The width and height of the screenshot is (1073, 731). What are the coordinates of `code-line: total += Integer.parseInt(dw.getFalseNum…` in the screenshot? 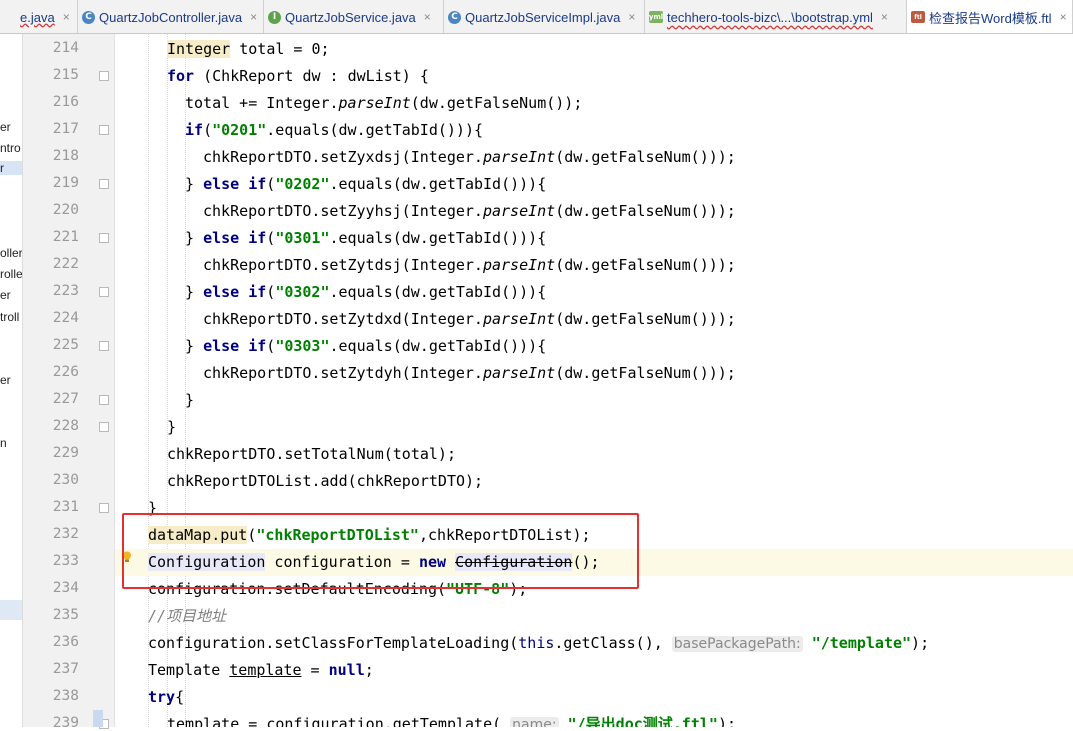 It's located at (594, 103).